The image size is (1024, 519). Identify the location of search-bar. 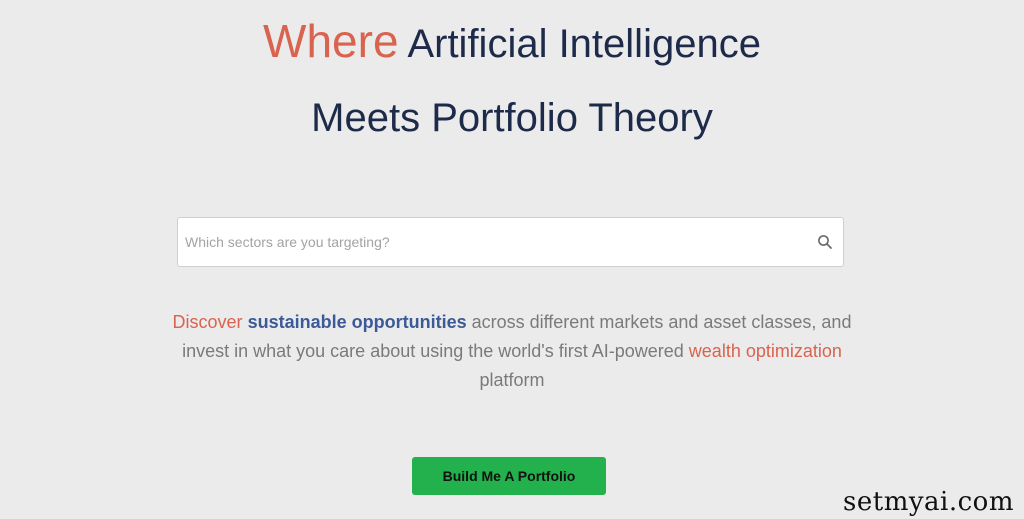
(510, 242).